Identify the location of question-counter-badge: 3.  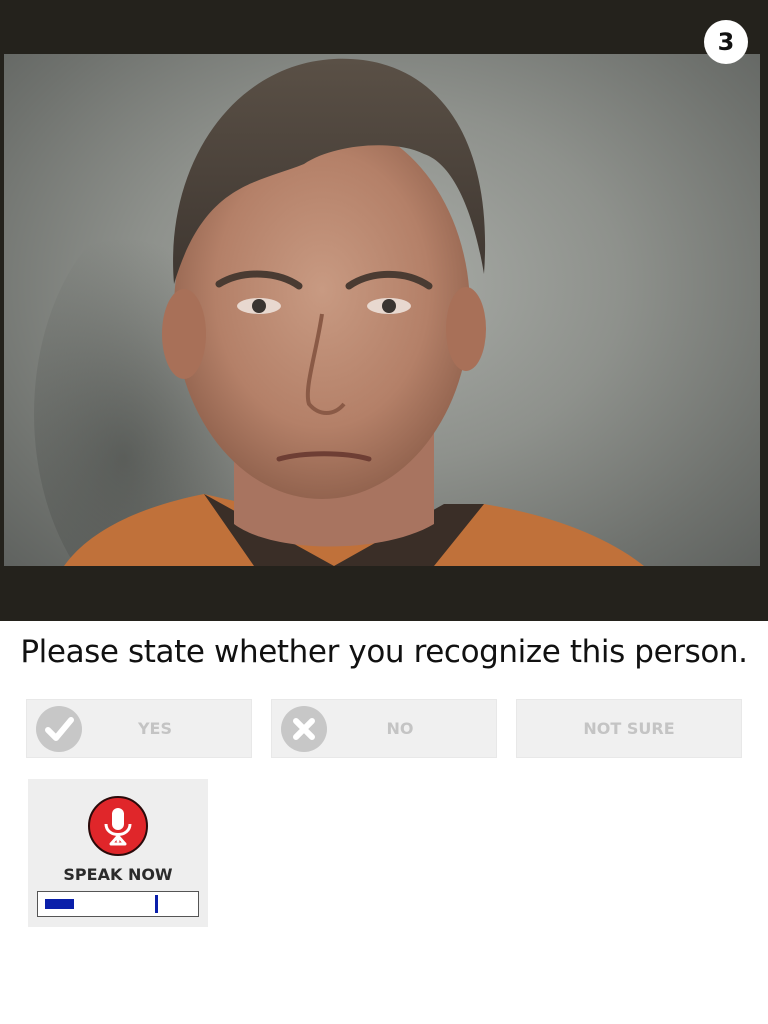
(726, 42).